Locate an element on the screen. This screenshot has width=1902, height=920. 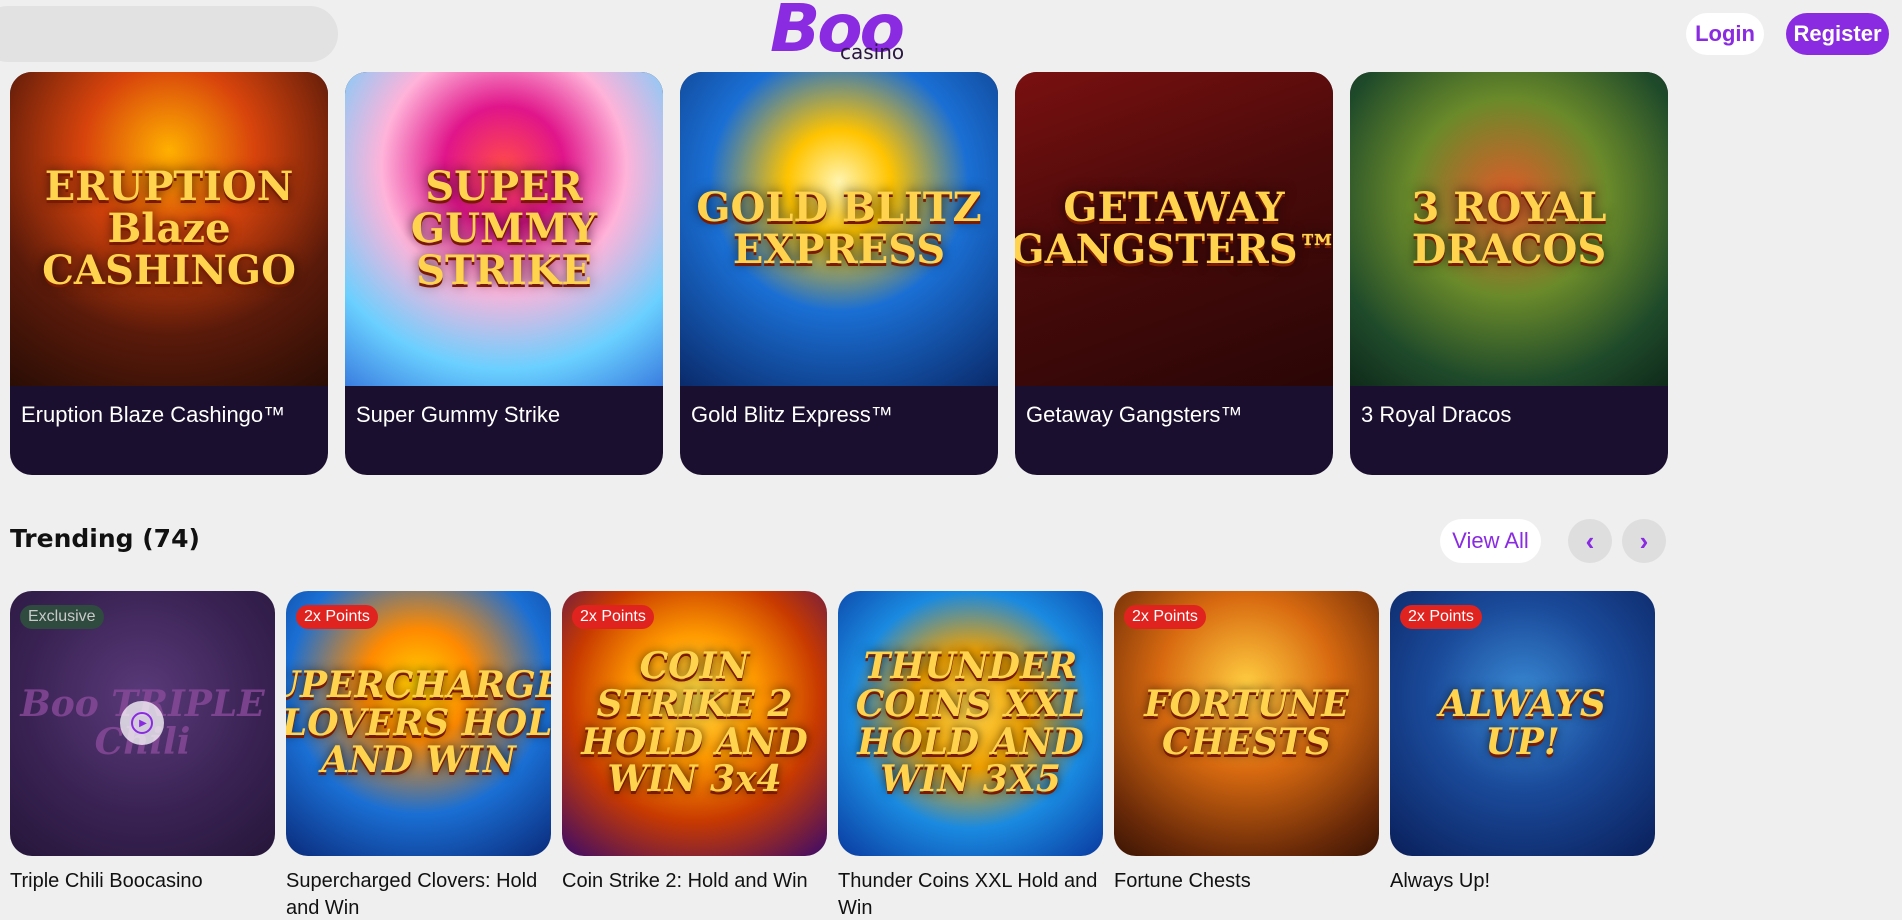
featured-game-card: SUPER GUMMY STRIKE Super Gummy Strike is located at coordinates (504, 273).